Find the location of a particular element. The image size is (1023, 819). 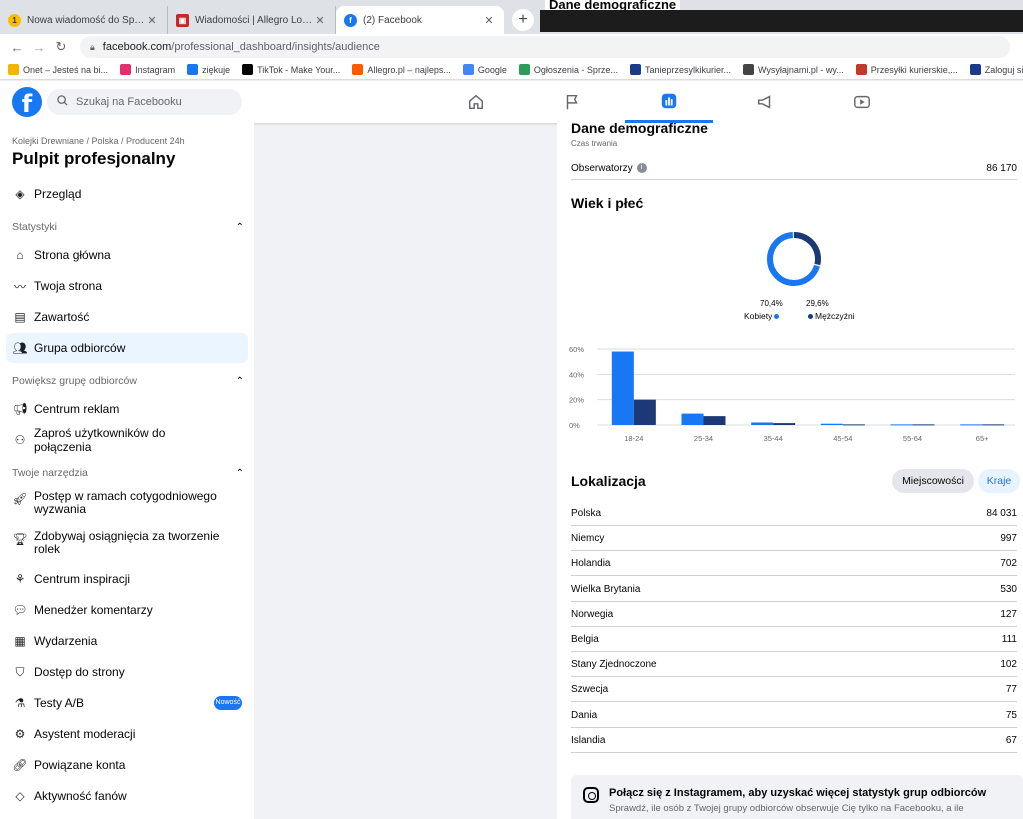

sidebar-item-ab-tests: ⚗ Testy A/B is located at coordinates (127, 703).